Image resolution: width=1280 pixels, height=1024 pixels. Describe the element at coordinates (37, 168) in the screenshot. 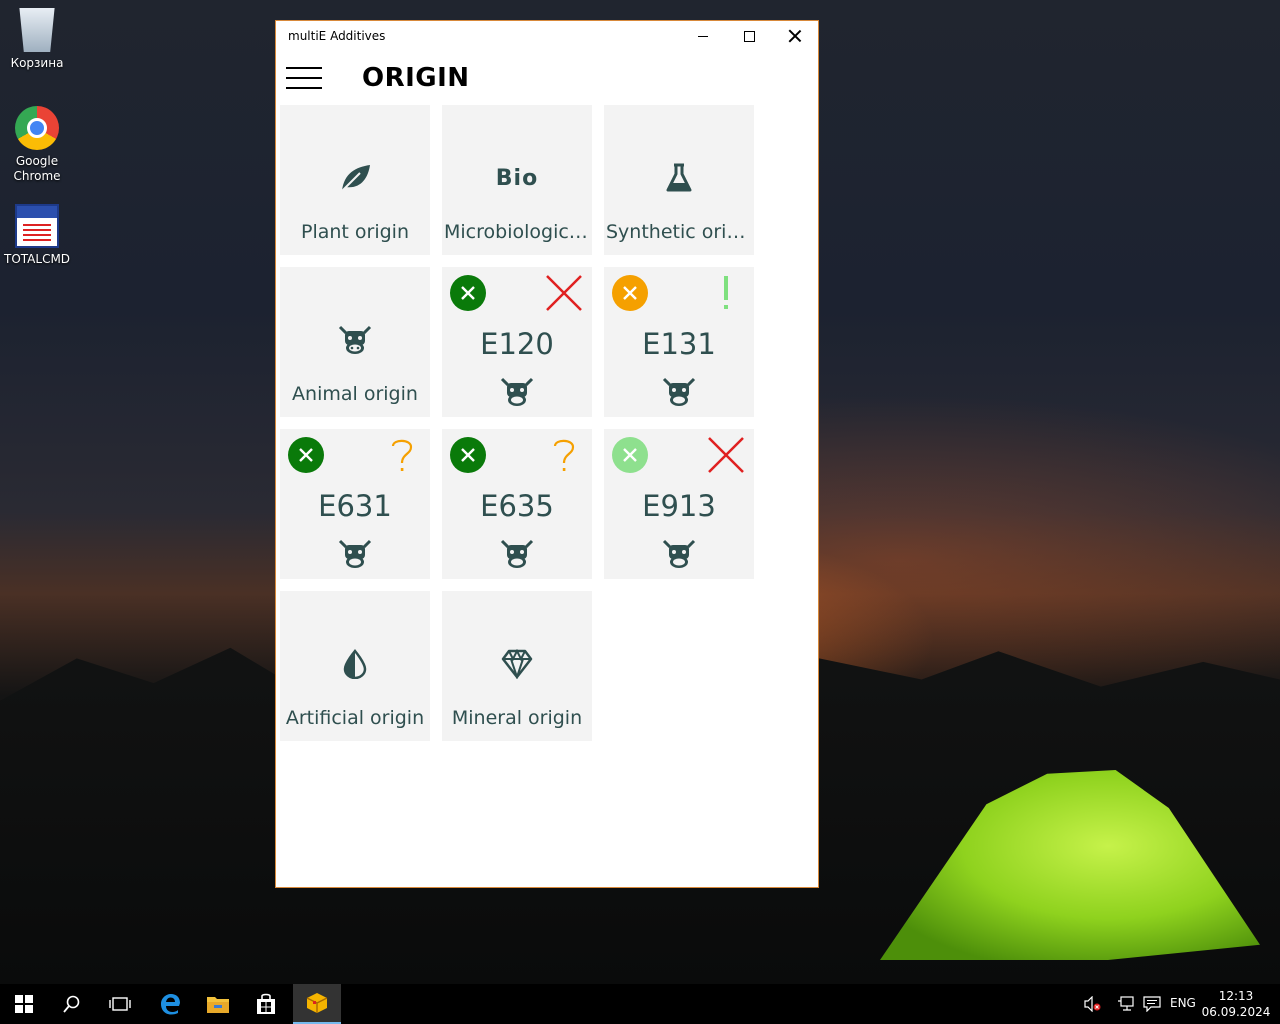

I see `desktop-icon-label: Google Chrome` at that location.